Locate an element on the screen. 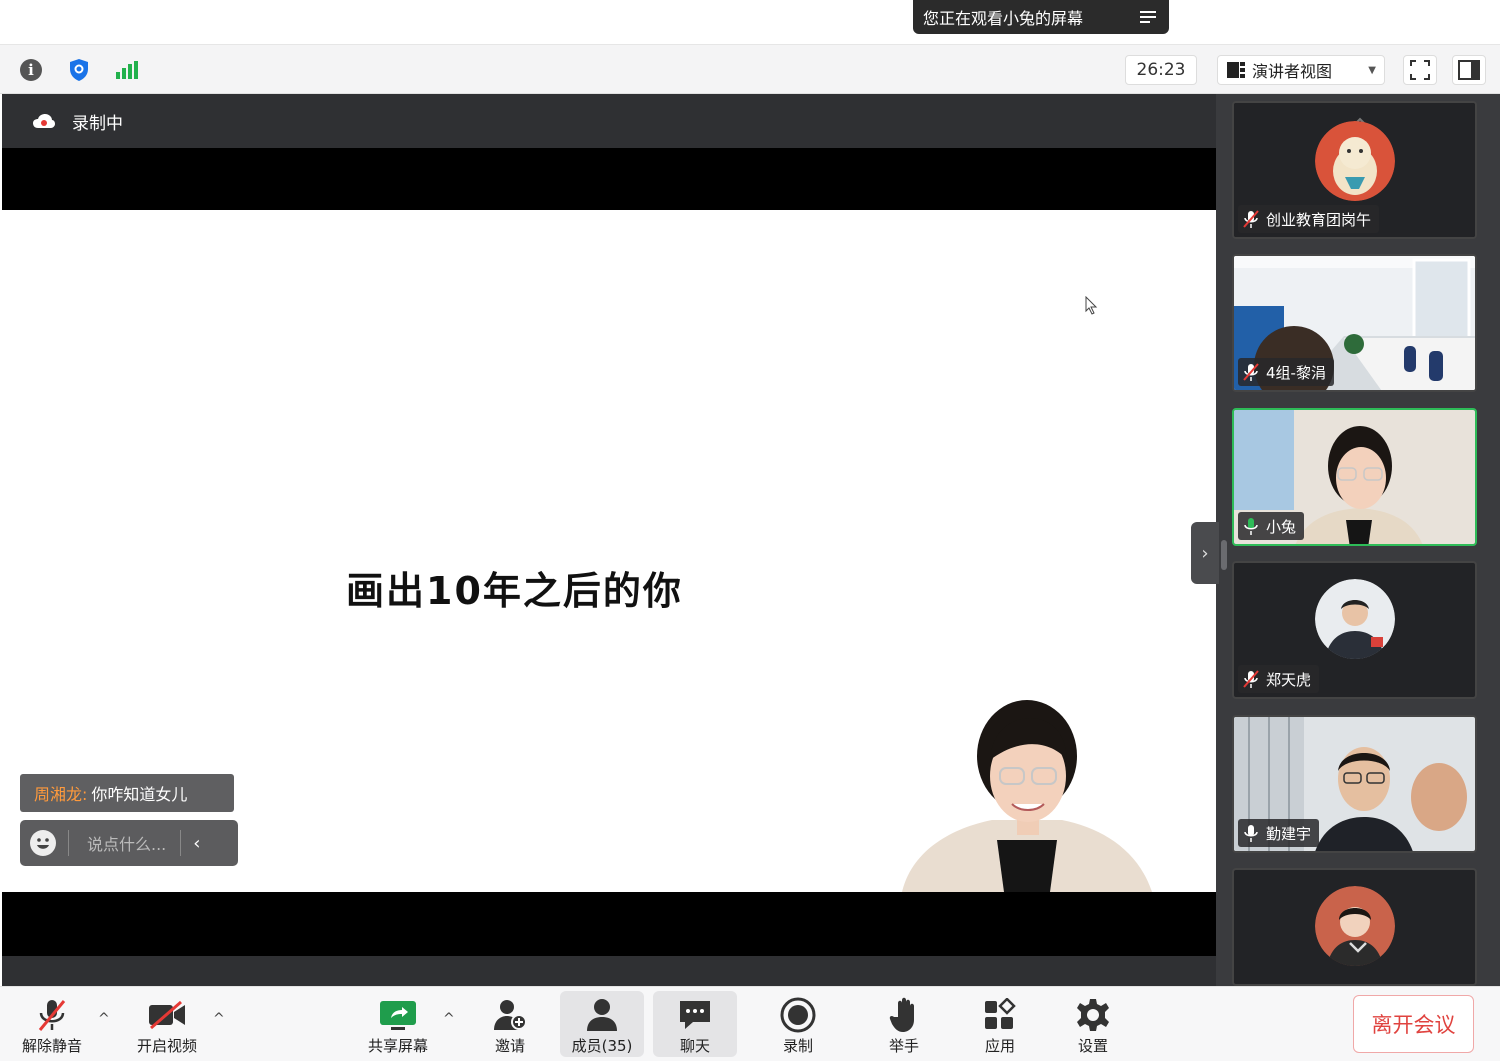 Image resolution: width=1500 pixels, height=1061 pixels. letterbox-bottom is located at coordinates (609, 924).